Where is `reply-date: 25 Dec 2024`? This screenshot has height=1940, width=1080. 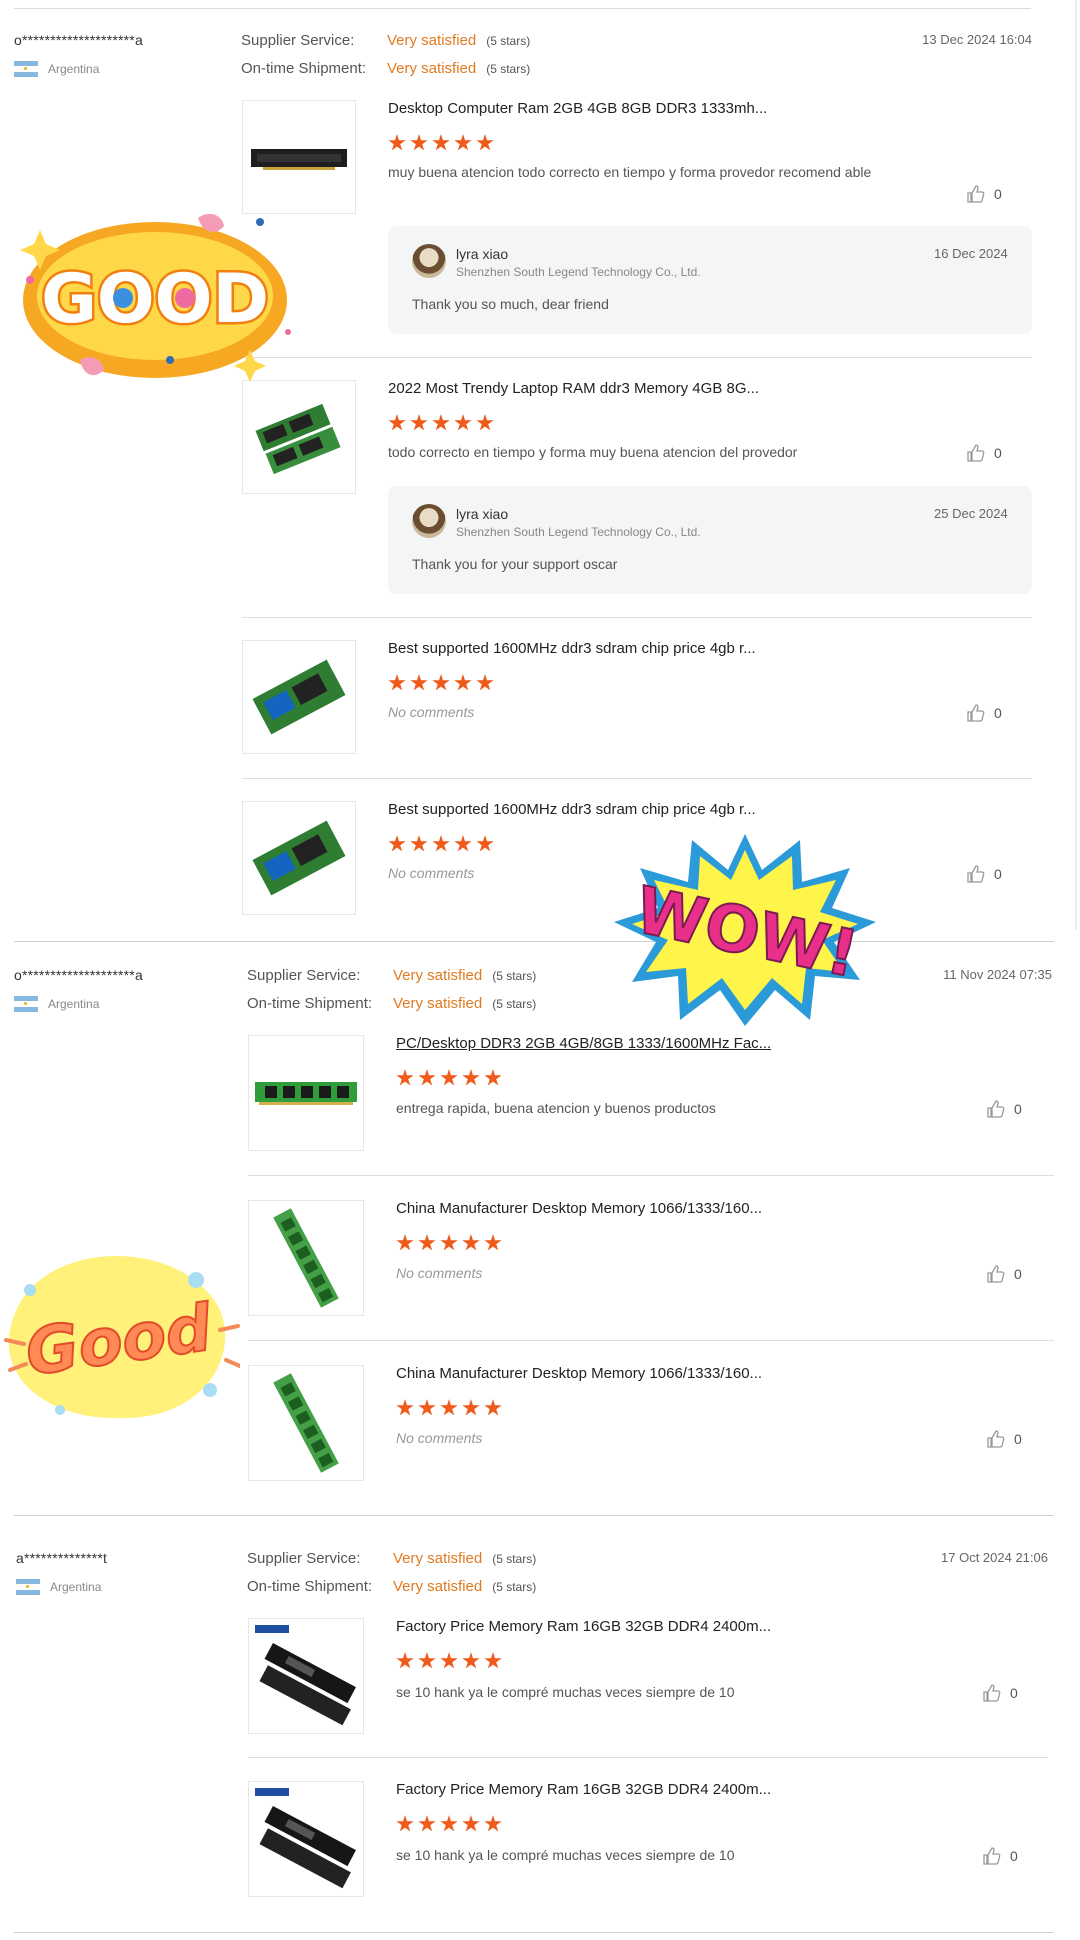 reply-date: 25 Dec 2024 is located at coordinates (971, 513).